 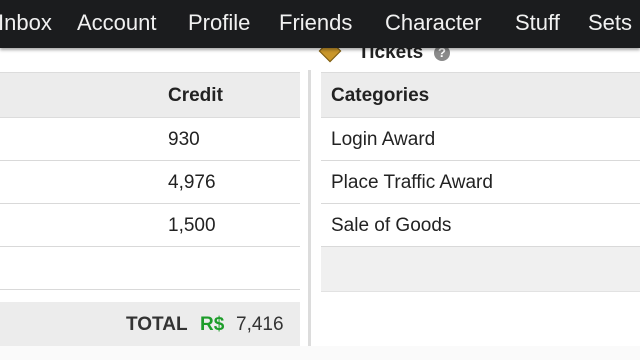 What do you see at coordinates (150, 139) in the screenshot?
I see `table-row: 930` at bounding box center [150, 139].